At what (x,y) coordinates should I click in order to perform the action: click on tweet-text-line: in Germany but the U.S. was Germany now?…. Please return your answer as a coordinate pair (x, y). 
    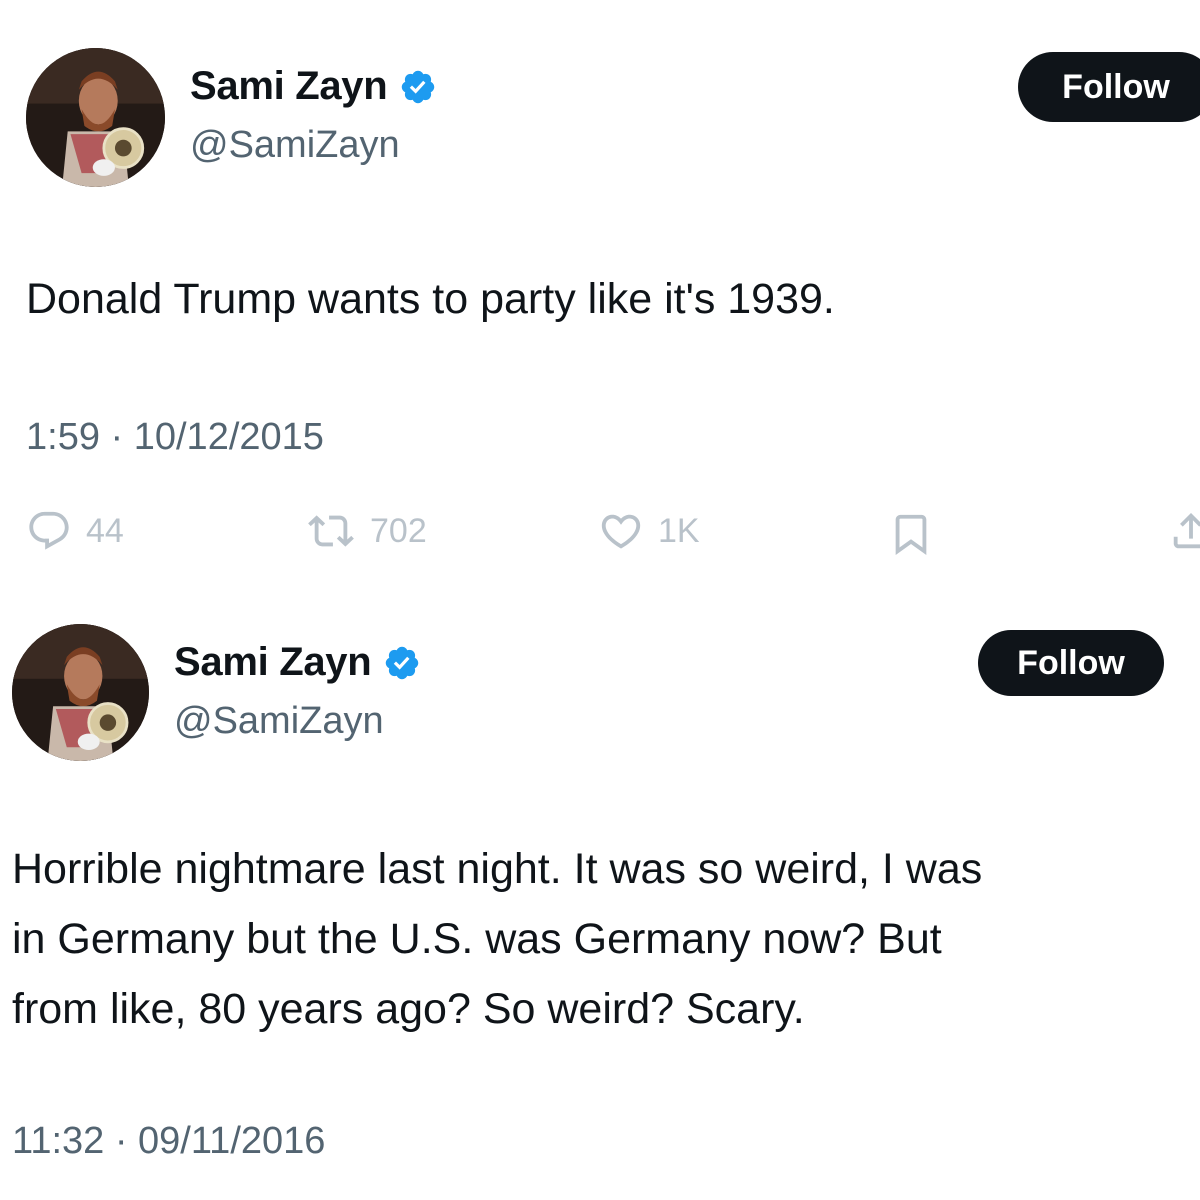
    Looking at the image, I should click on (477, 939).